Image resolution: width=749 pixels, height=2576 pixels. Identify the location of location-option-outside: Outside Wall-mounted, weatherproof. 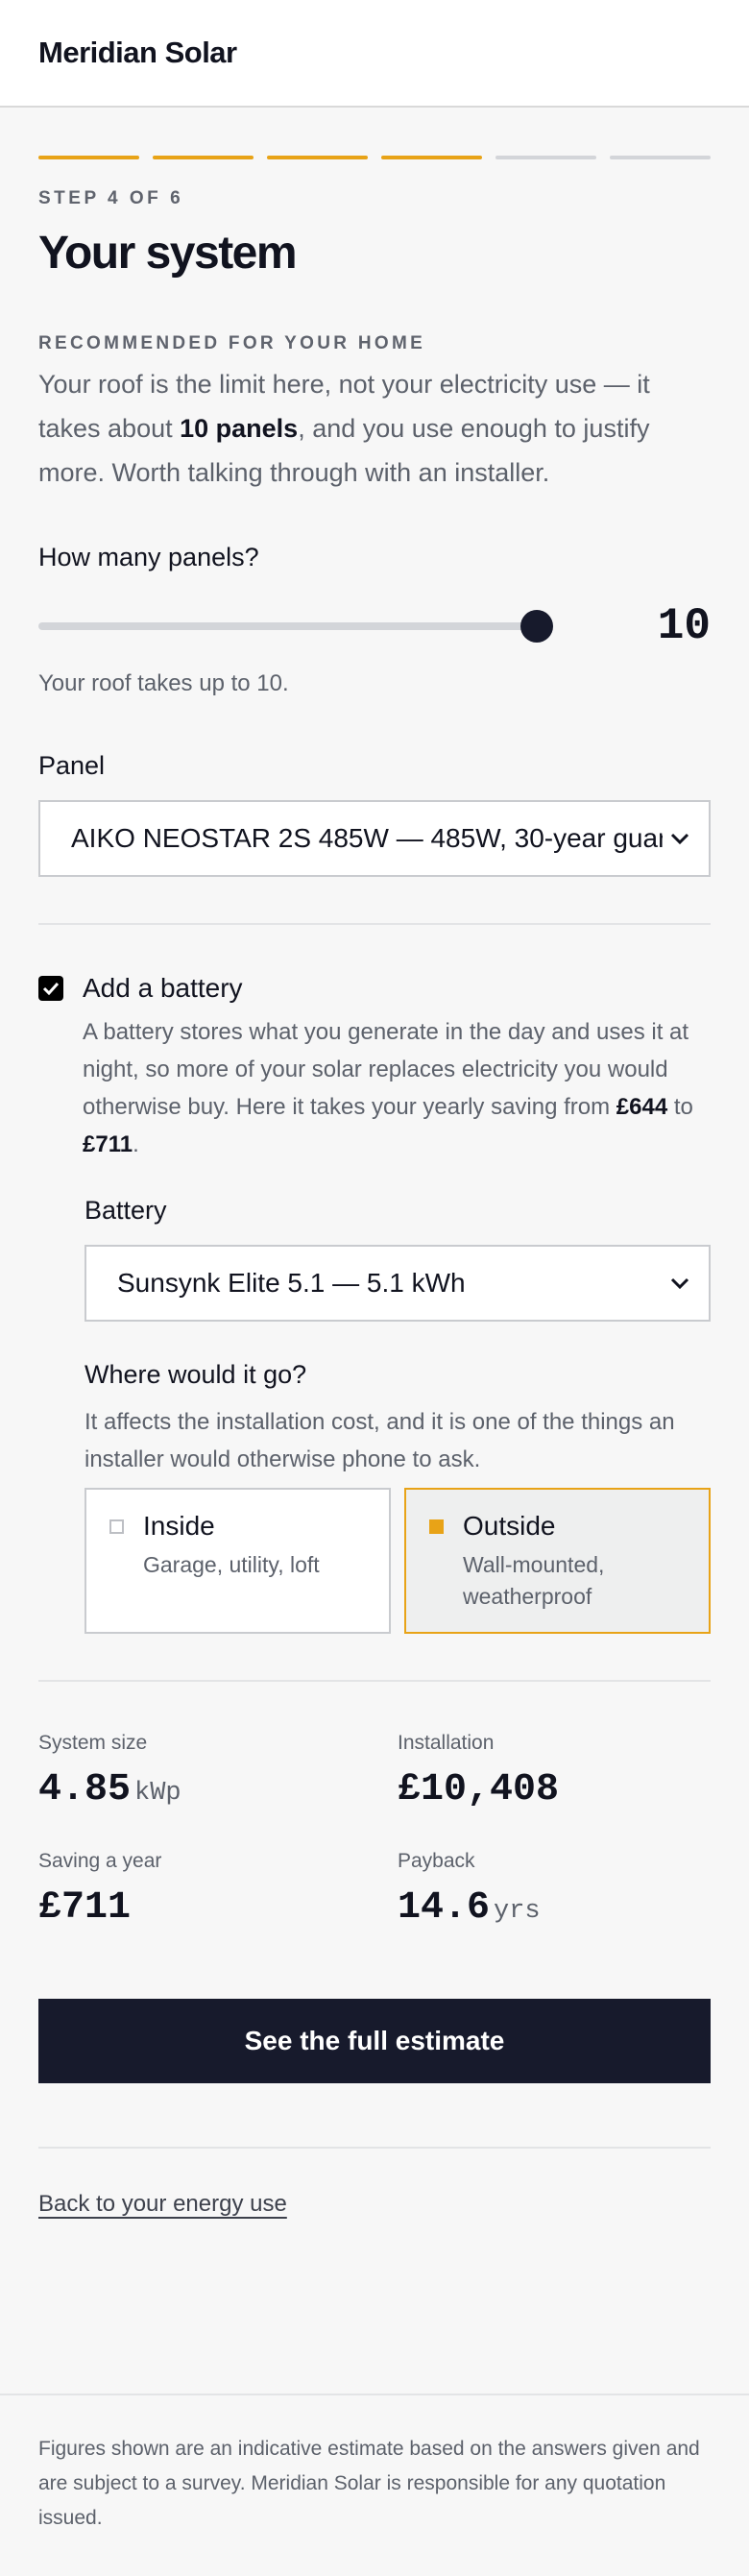
(558, 1560).